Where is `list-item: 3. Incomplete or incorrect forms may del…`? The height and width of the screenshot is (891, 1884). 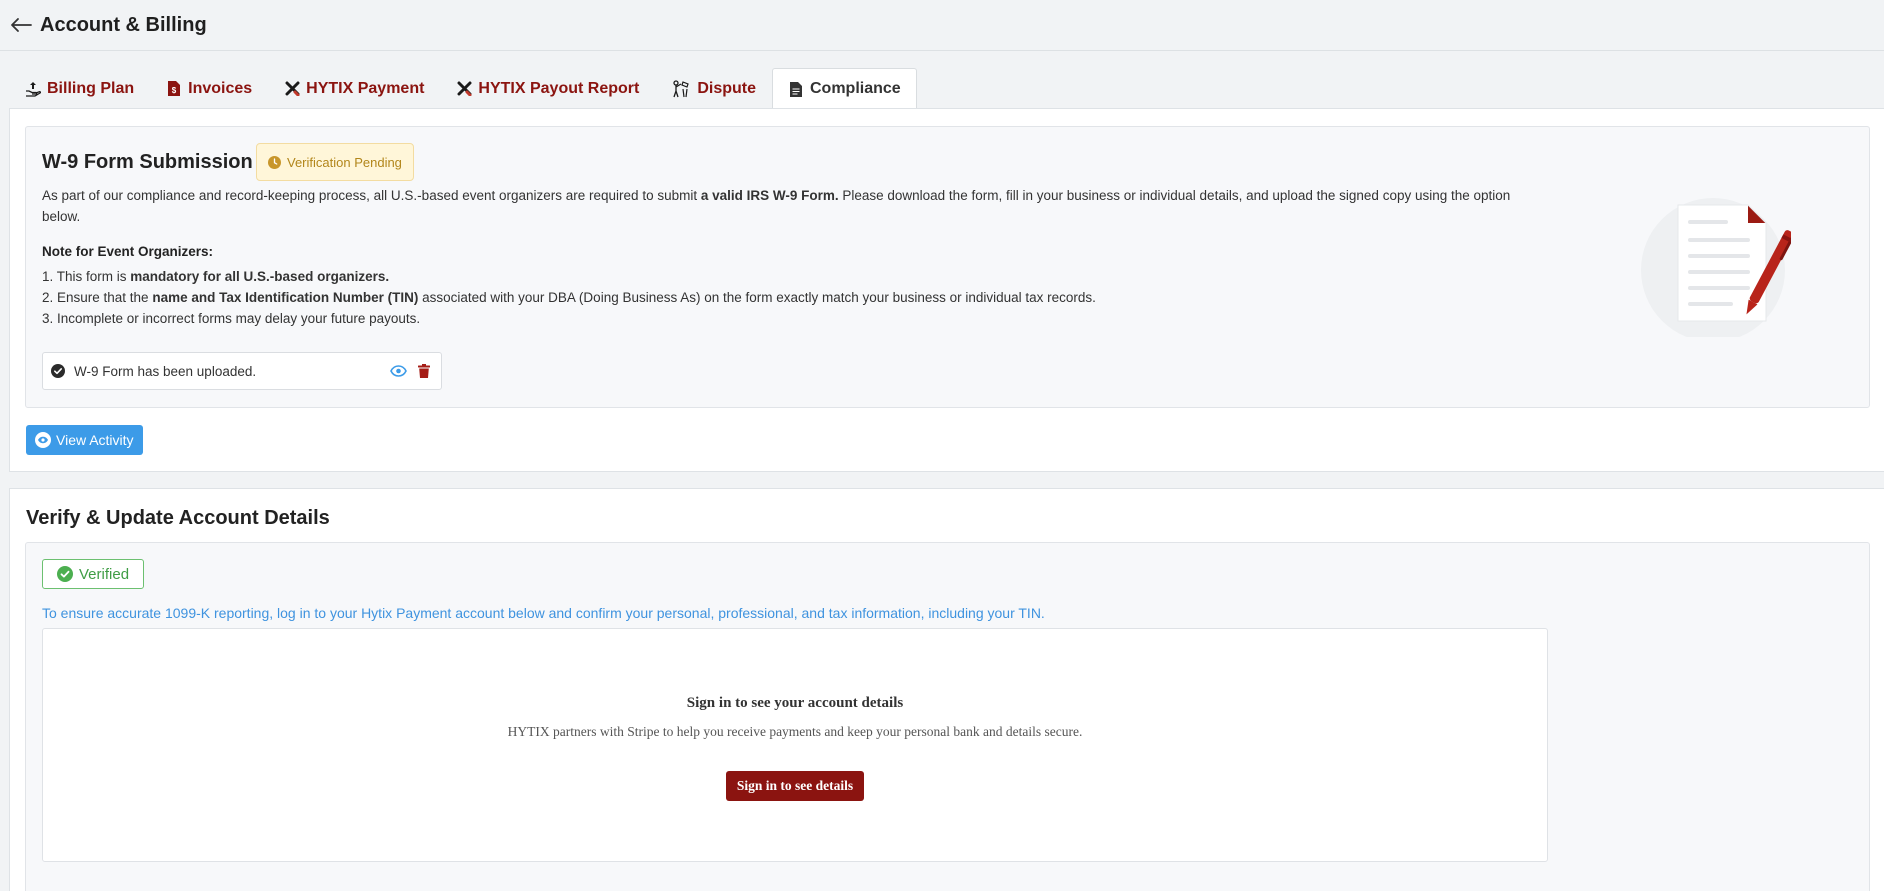
list-item: 3. Incomplete or incorrect forms may del… is located at coordinates (231, 318).